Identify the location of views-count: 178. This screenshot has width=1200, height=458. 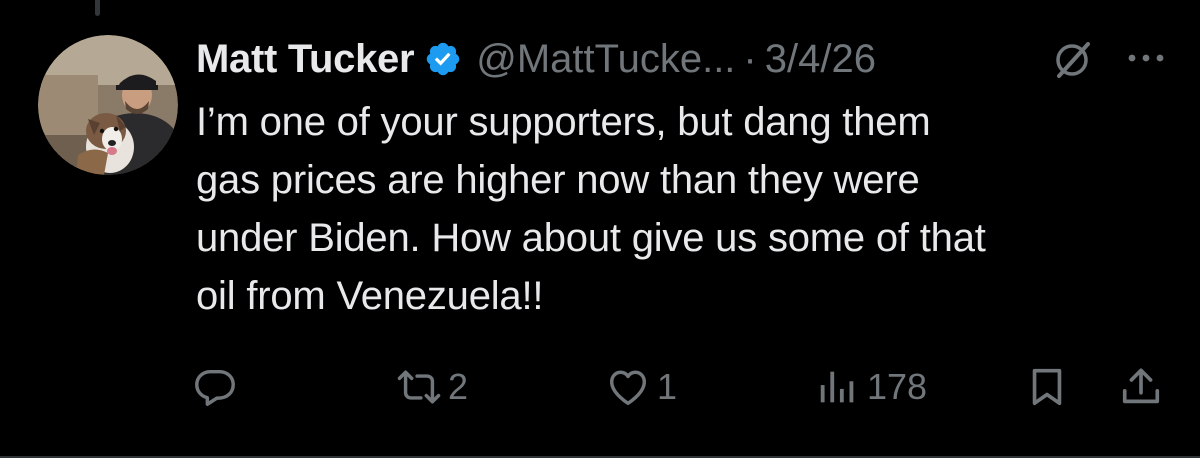
(897, 386).